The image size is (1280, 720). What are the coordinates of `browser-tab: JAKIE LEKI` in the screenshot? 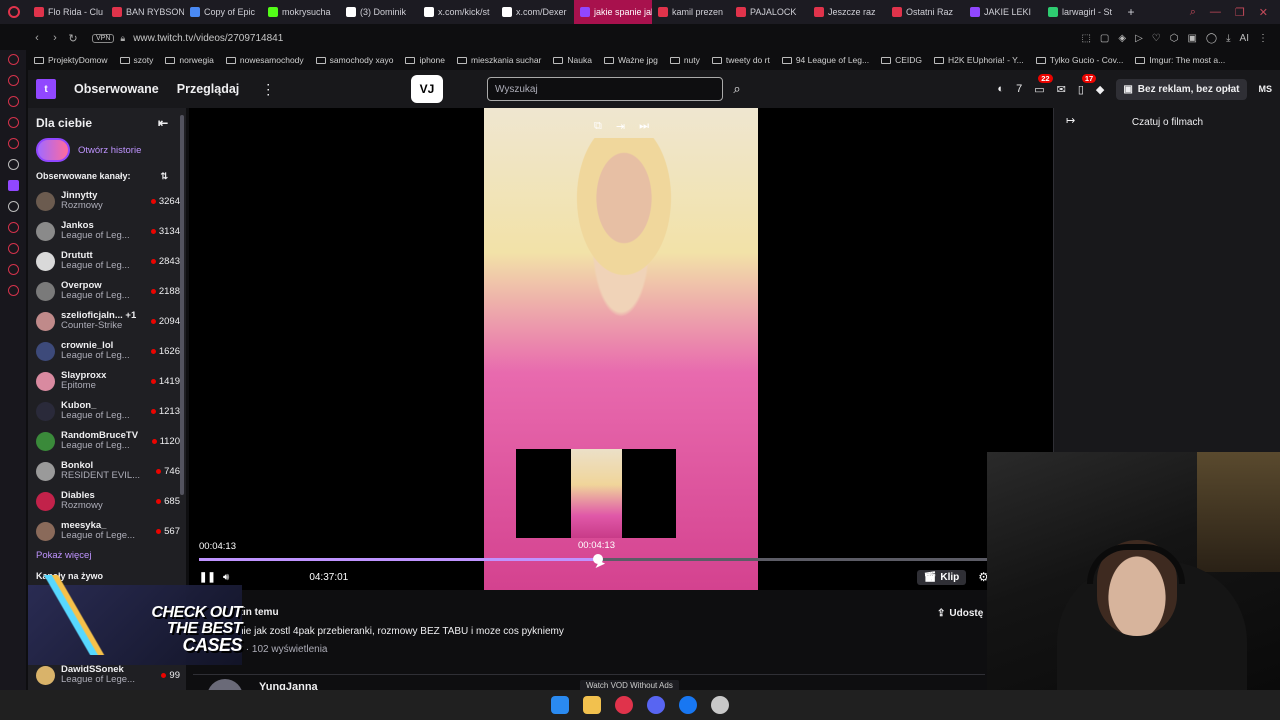 It's located at (1003, 12).